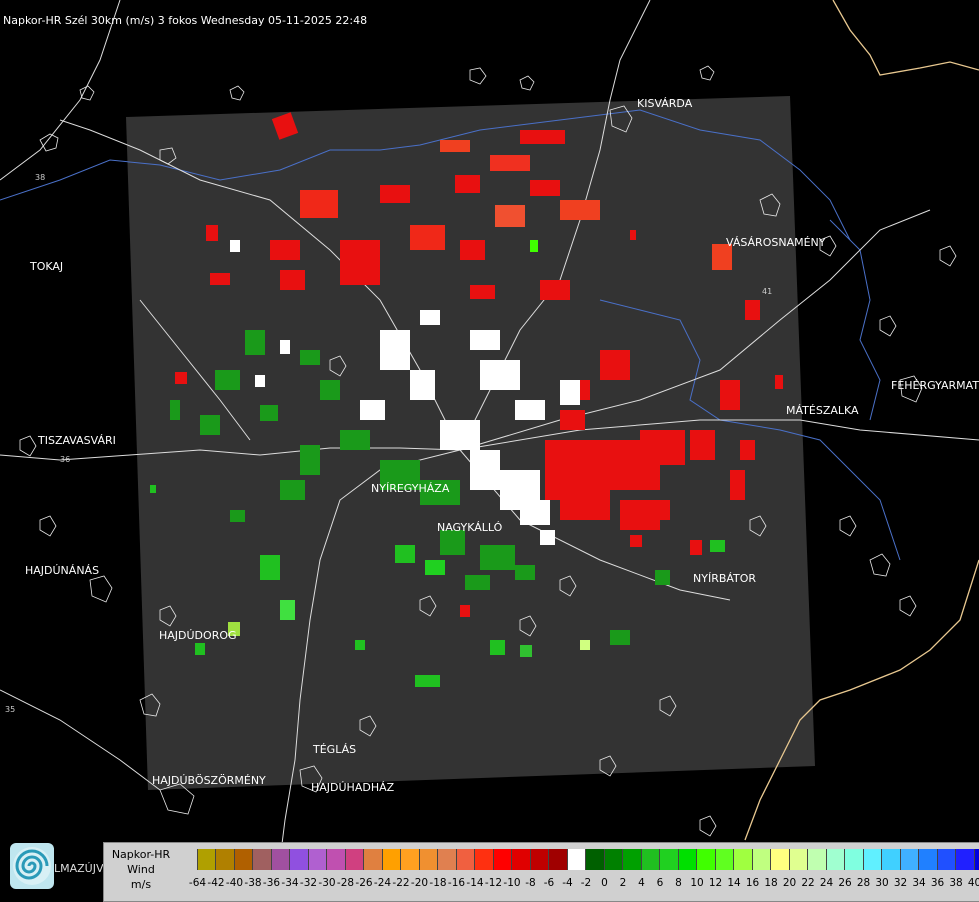 The image size is (979, 902). Describe the element at coordinates (76, 440) in the screenshot. I see `city-label-tiszavasvari: TISZAVASVÁRI` at that location.